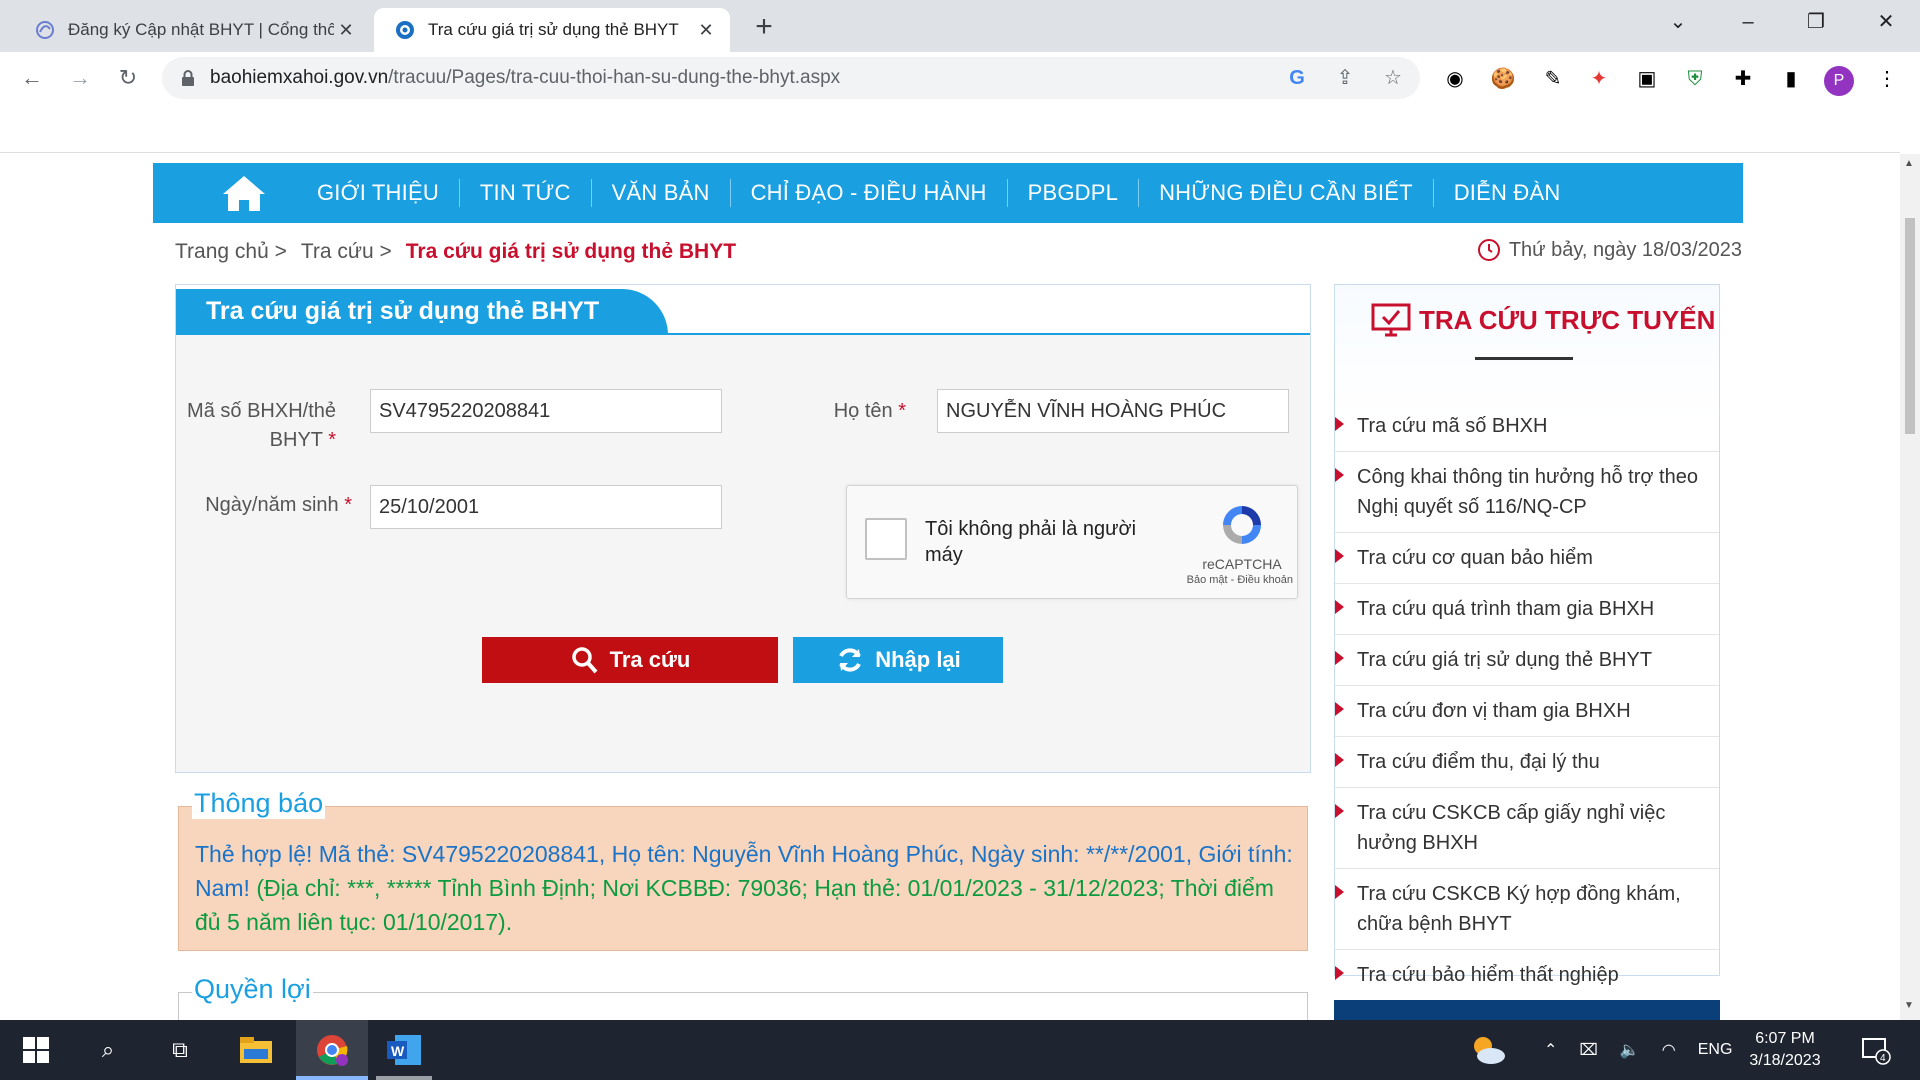 This screenshot has width=1920, height=1080. I want to click on recaptcha-terms: Bảo mật - Điều khoản, so click(1225, 580).